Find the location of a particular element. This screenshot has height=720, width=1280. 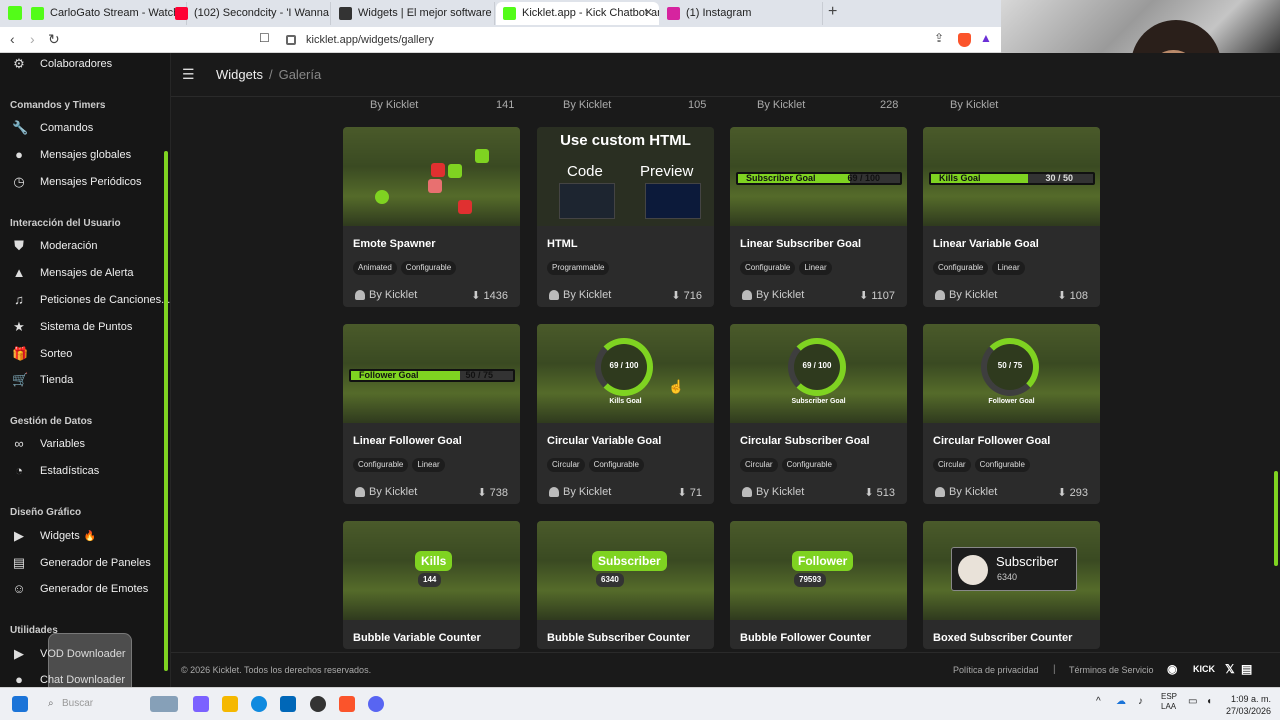

document-icon: ▤ is located at coordinates (1246, 669).